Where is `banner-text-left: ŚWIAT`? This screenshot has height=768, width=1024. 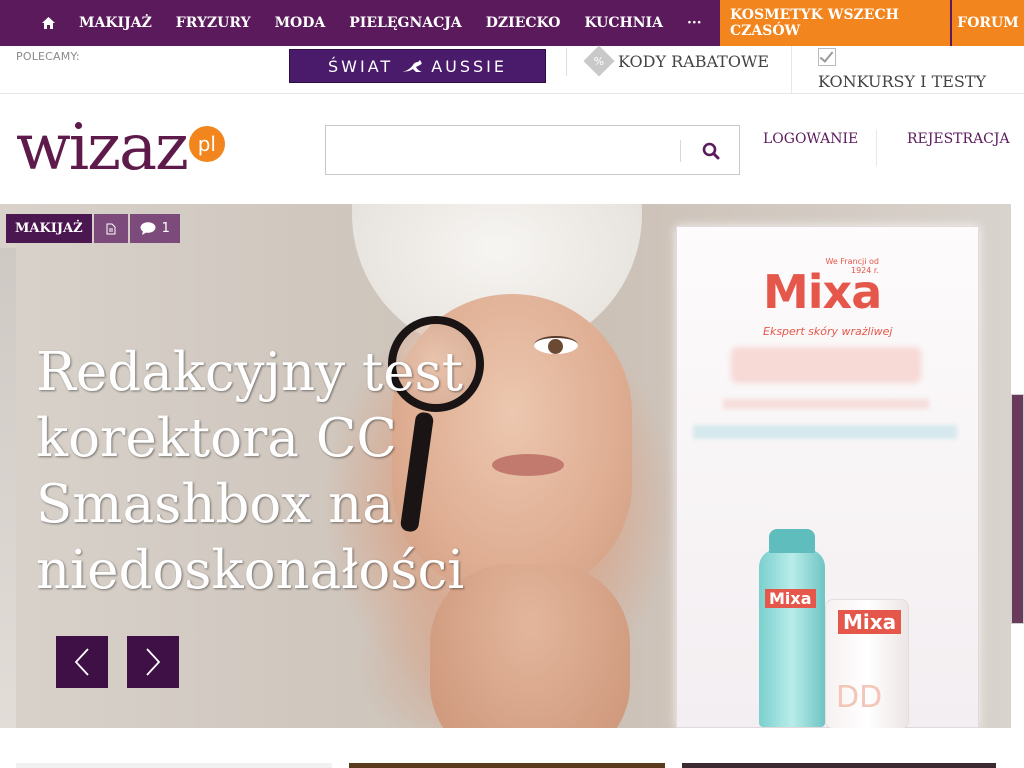 banner-text-left: ŚWIAT is located at coordinates (361, 66).